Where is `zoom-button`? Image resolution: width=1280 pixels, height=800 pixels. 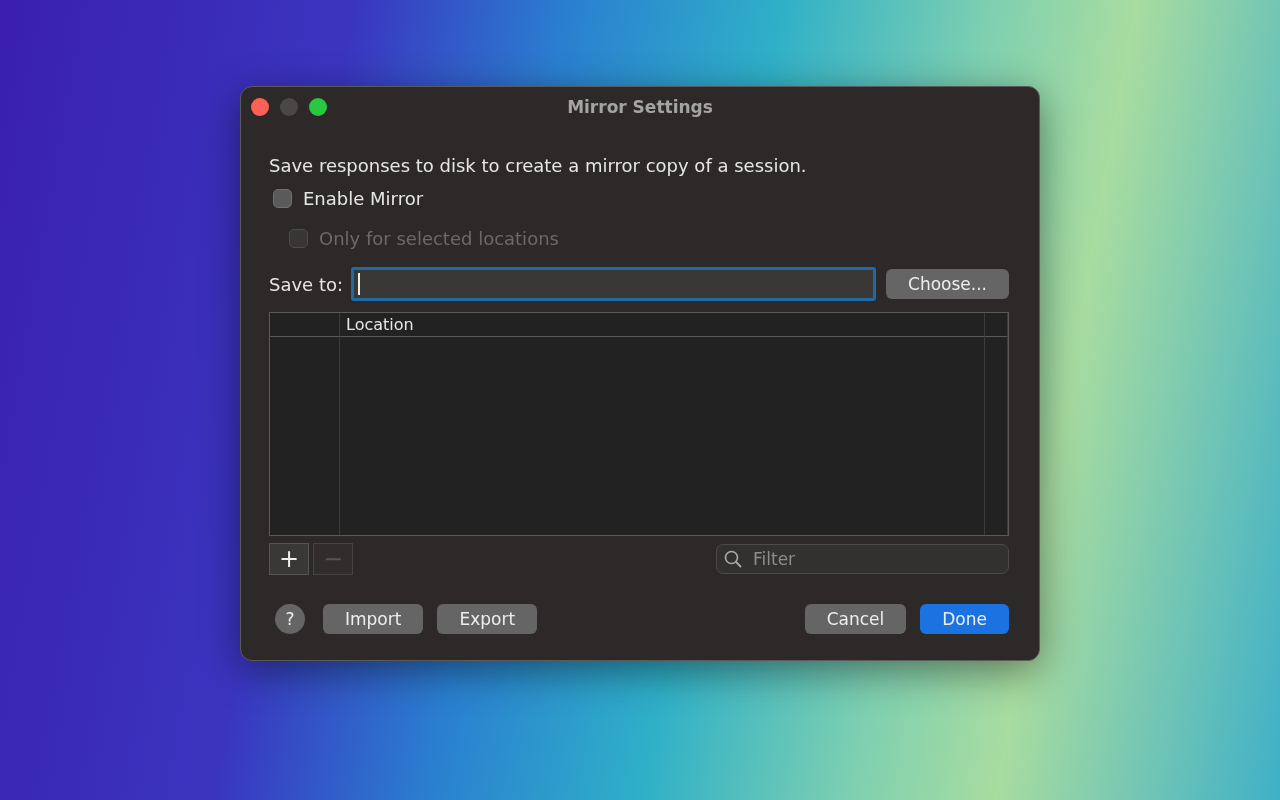 zoom-button is located at coordinates (318, 107).